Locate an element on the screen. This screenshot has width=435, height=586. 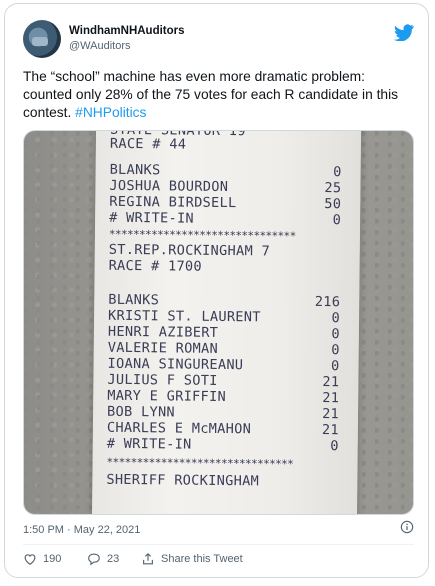
reply-button: 23 is located at coordinates (103, 559).